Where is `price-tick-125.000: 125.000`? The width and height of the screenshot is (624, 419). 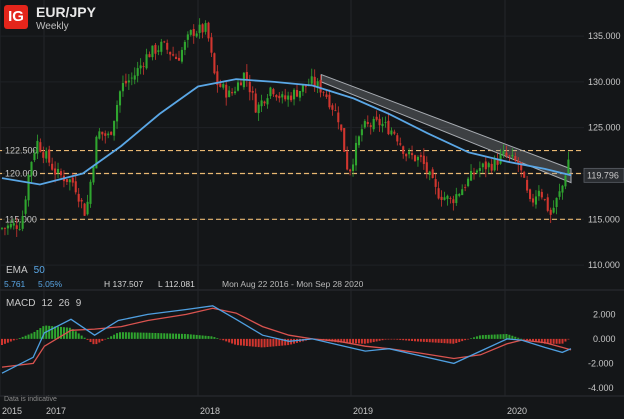
price-tick-125.000: 125.000 is located at coordinates (604, 128).